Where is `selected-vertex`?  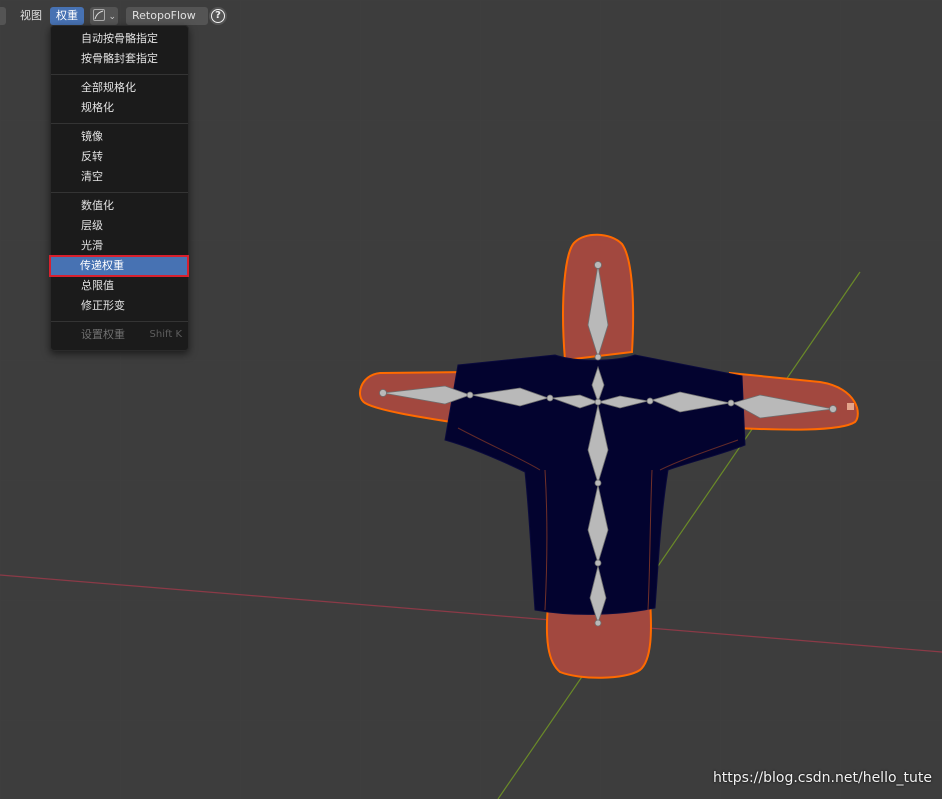 selected-vertex is located at coordinates (850, 406).